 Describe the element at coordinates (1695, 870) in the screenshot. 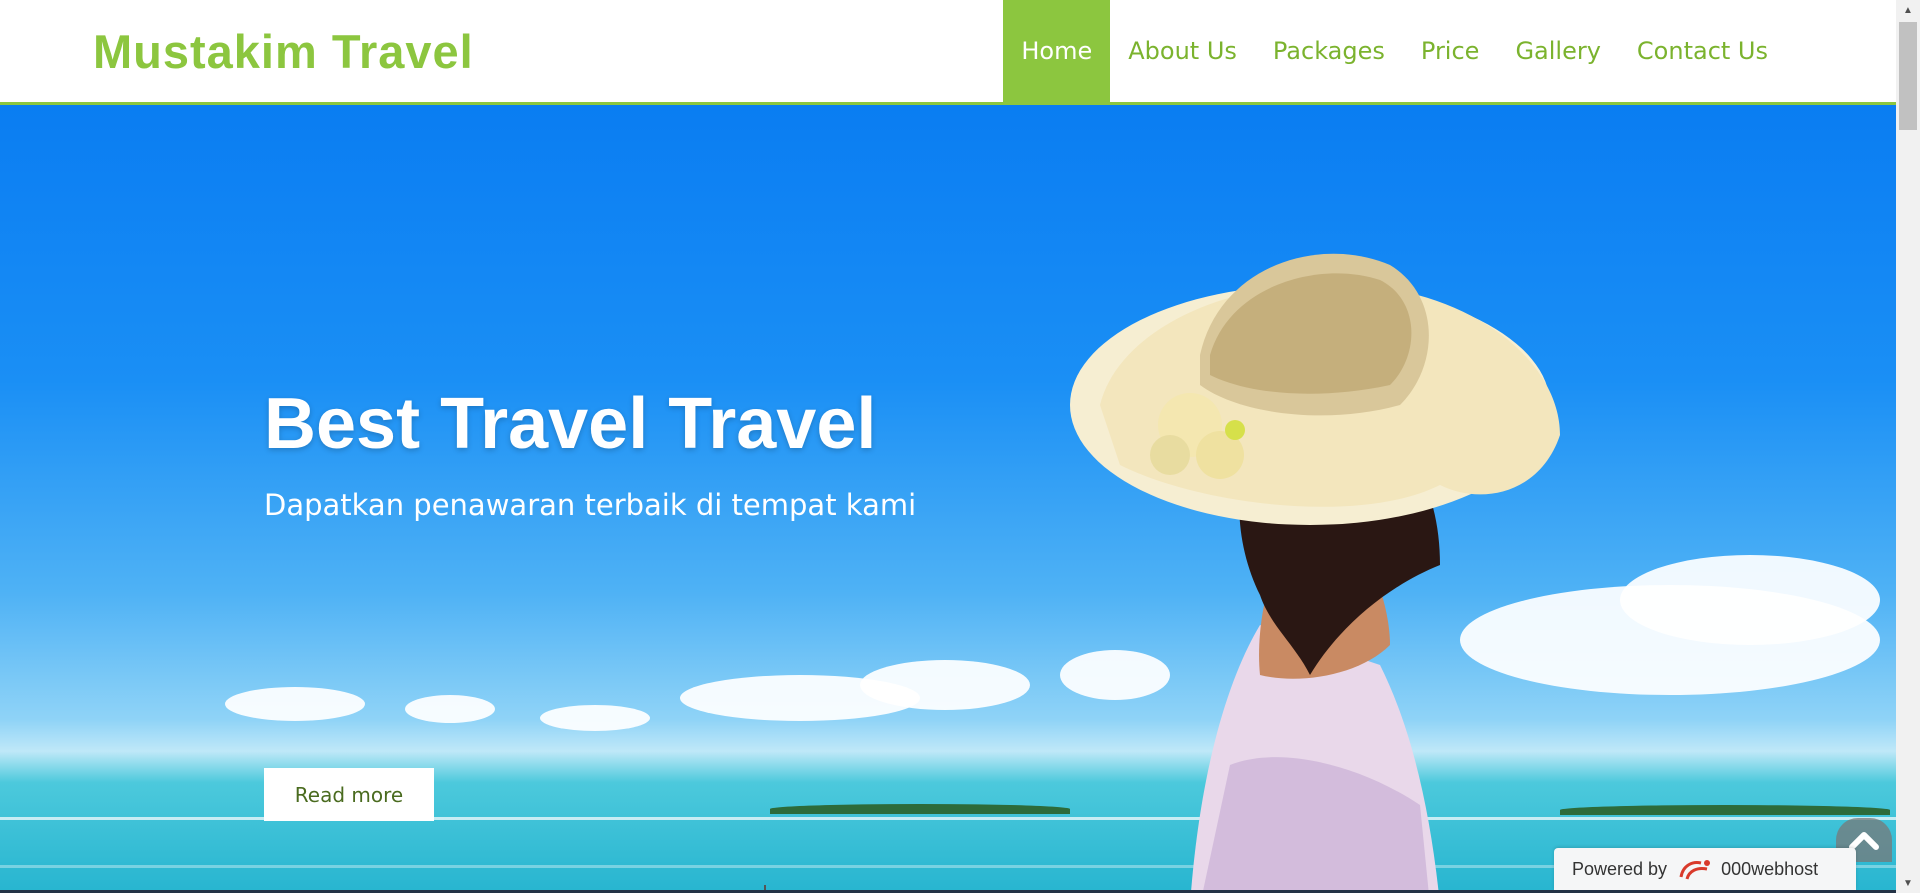

I see `000webhost-logo-icon` at that location.